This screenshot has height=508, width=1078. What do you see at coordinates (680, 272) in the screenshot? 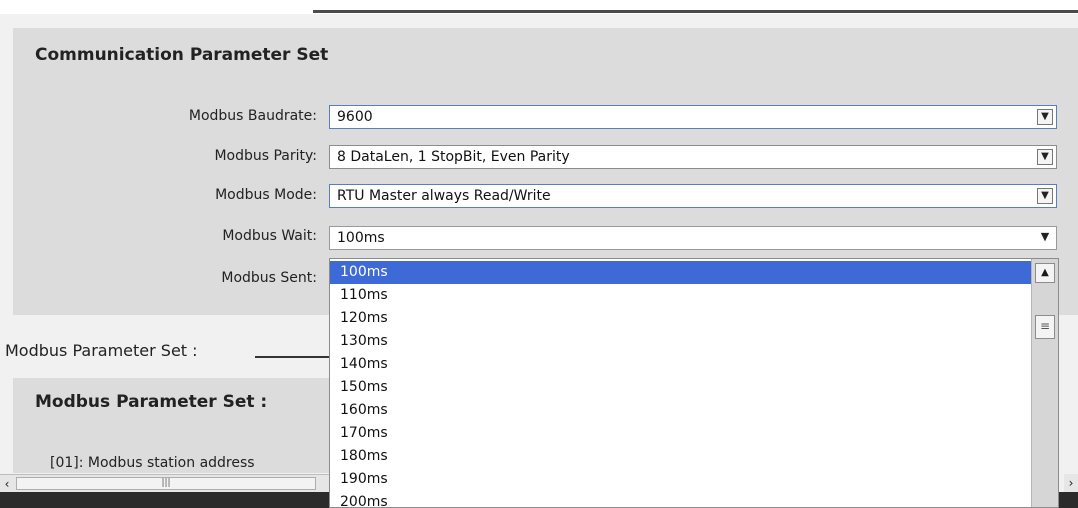
I see `dropdown-option-selected: 100ms` at bounding box center [680, 272].